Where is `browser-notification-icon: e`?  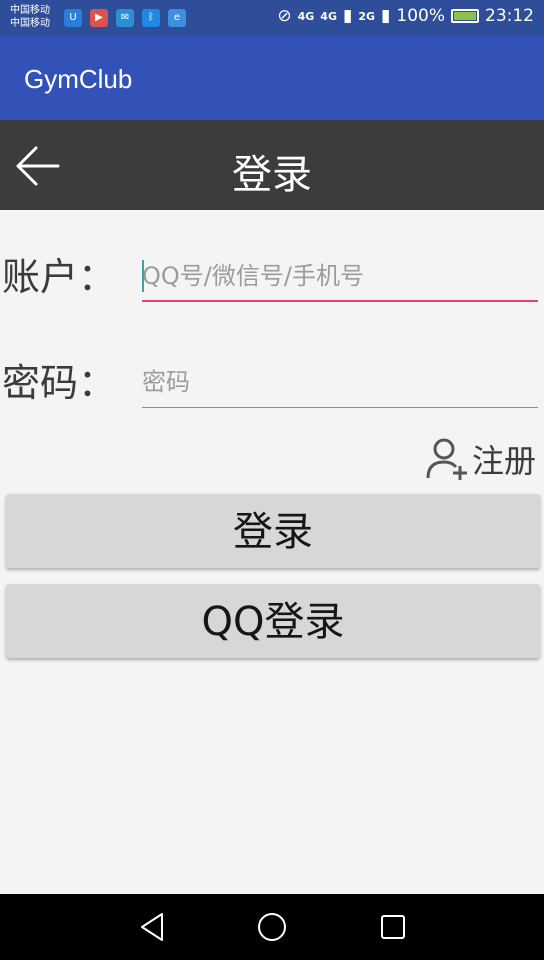 browser-notification-icon: e is located at coordinates (177, 18).